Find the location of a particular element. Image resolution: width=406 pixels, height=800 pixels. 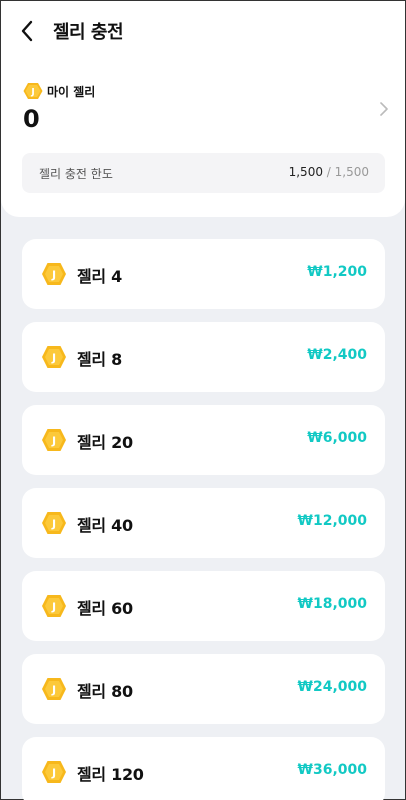

product-price: ₩2,400 is located at coordinates (337, 355).